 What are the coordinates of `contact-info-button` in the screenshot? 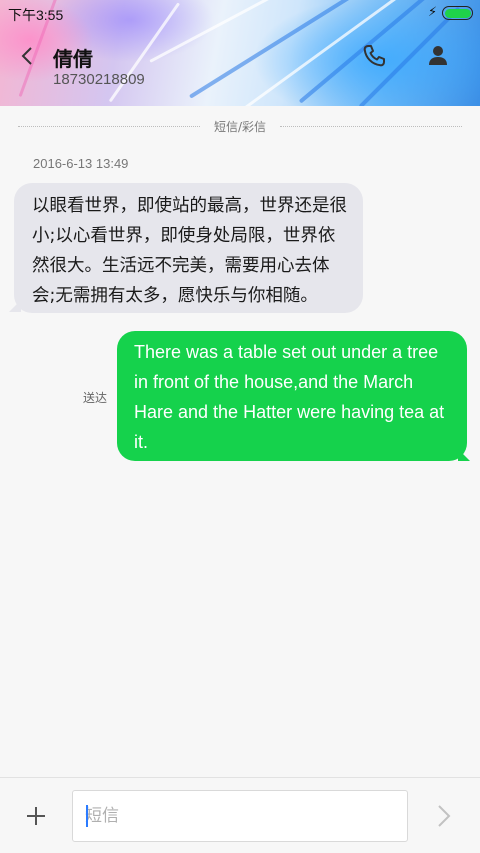 It's located at (438, 56).